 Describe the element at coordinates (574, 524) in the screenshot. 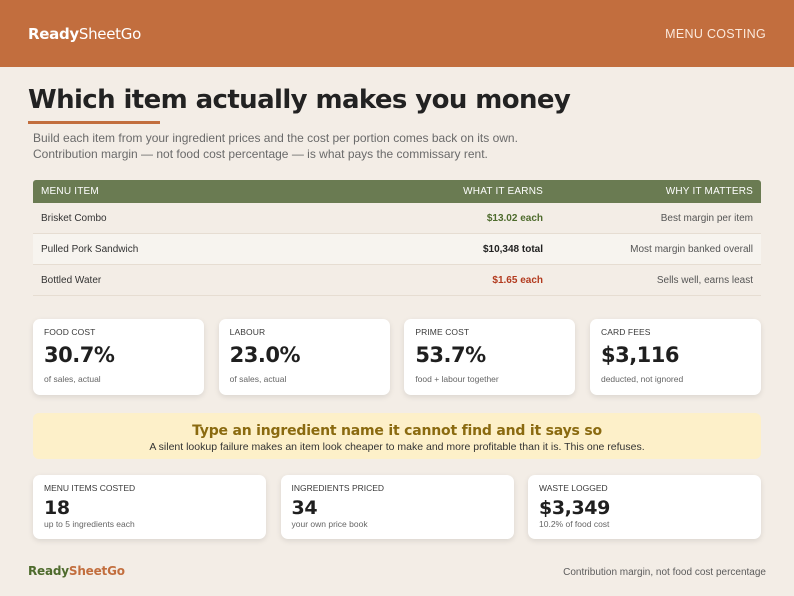

I see `stat-subtext: 10.2% of food cost` at that location.